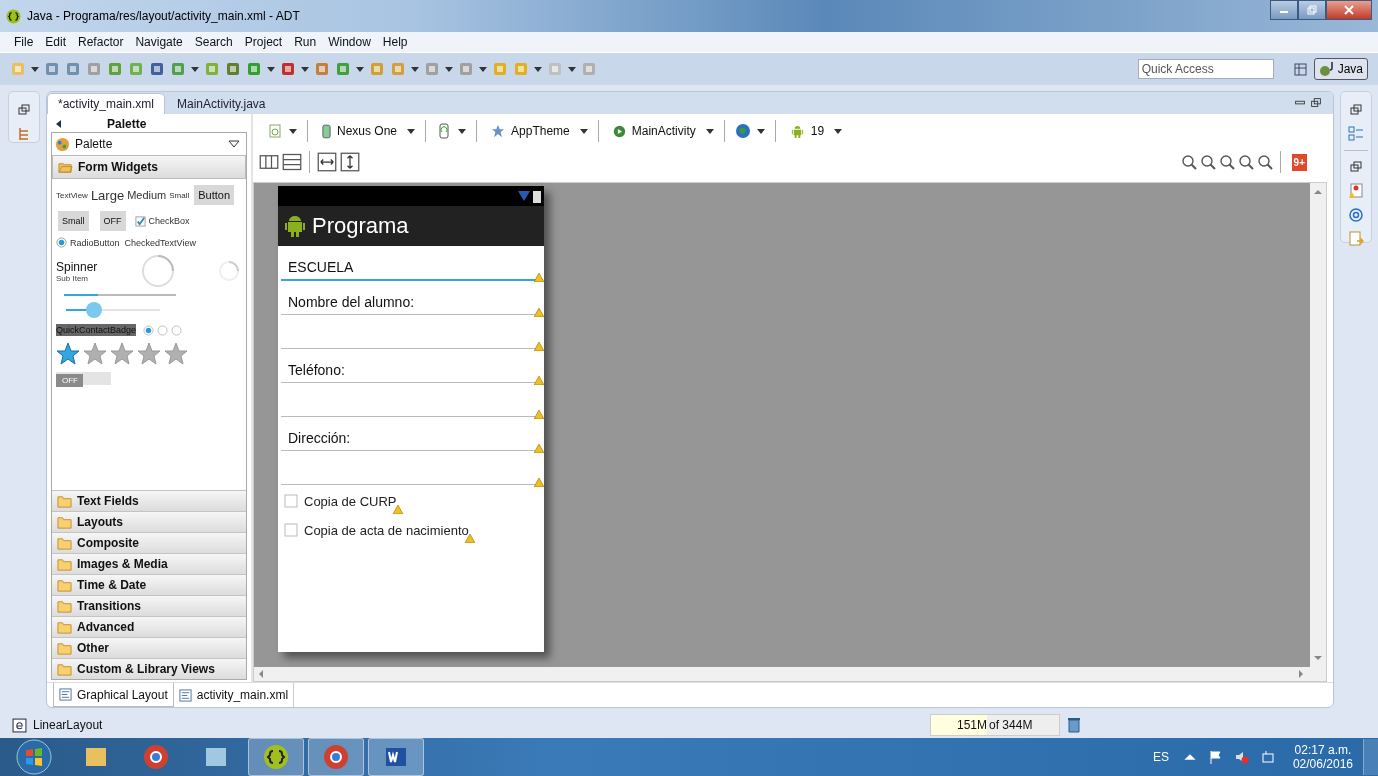 This screenshot has width=1378, height=776. I want to click on problems-icon, so click(1356, 191).